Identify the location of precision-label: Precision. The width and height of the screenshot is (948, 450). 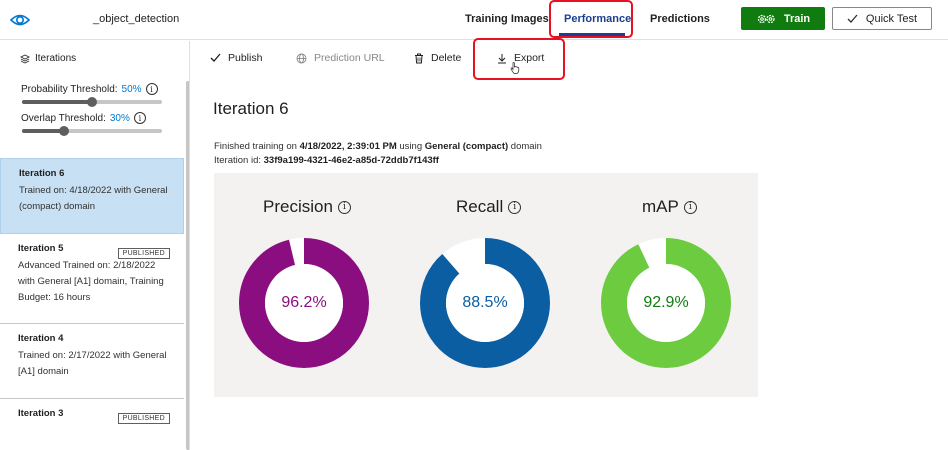
(298, 206).